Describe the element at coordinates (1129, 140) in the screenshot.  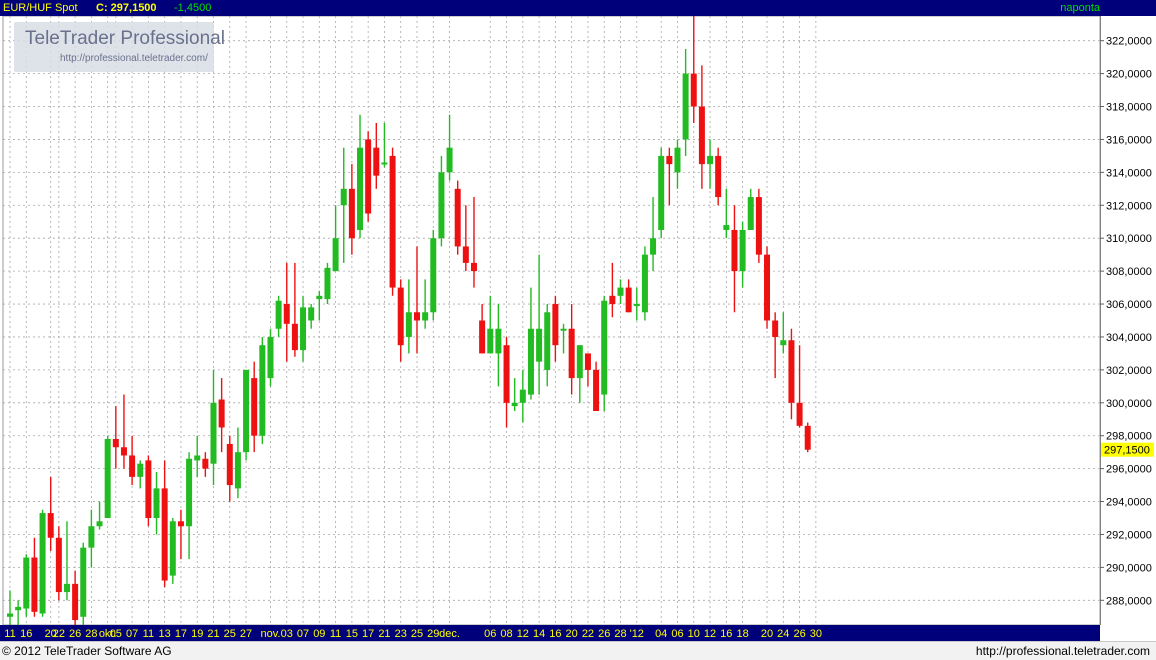
I see `price-tick-label: 316,0000` at that location.